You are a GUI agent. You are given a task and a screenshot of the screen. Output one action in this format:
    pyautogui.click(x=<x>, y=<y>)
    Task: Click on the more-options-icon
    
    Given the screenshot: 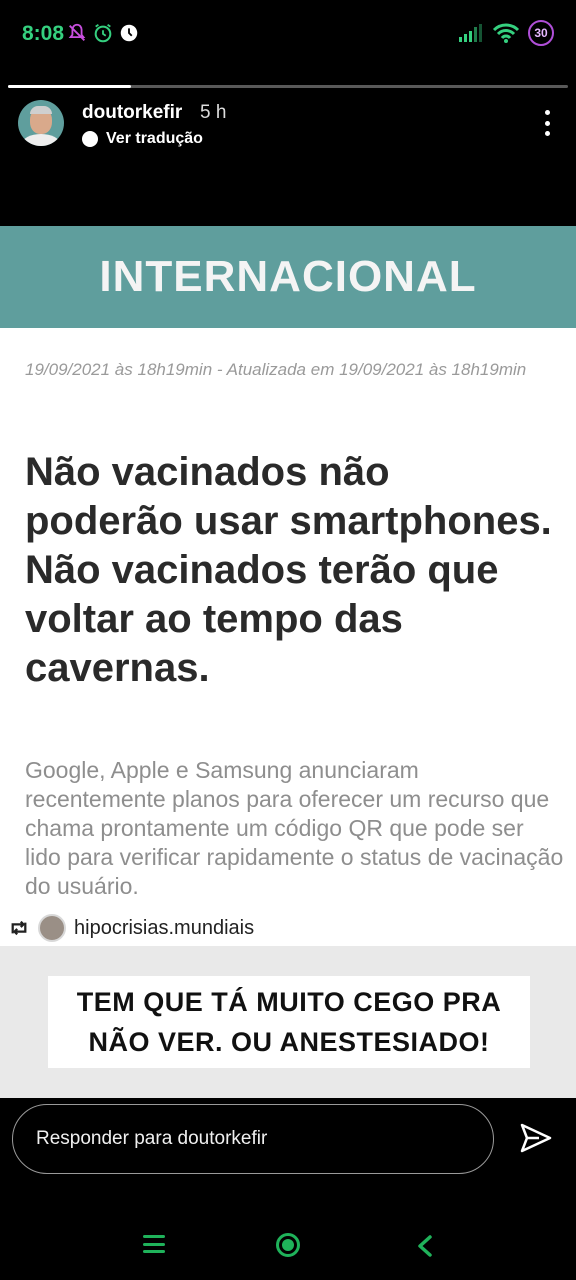 What is the action you would take?
    pyautogui.click(x=547, y=123)
    